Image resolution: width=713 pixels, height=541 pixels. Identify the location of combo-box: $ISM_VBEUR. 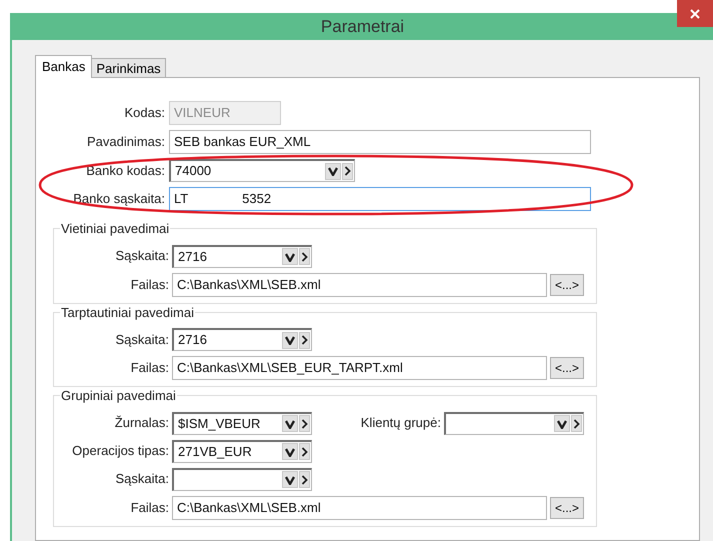
(242, 423).